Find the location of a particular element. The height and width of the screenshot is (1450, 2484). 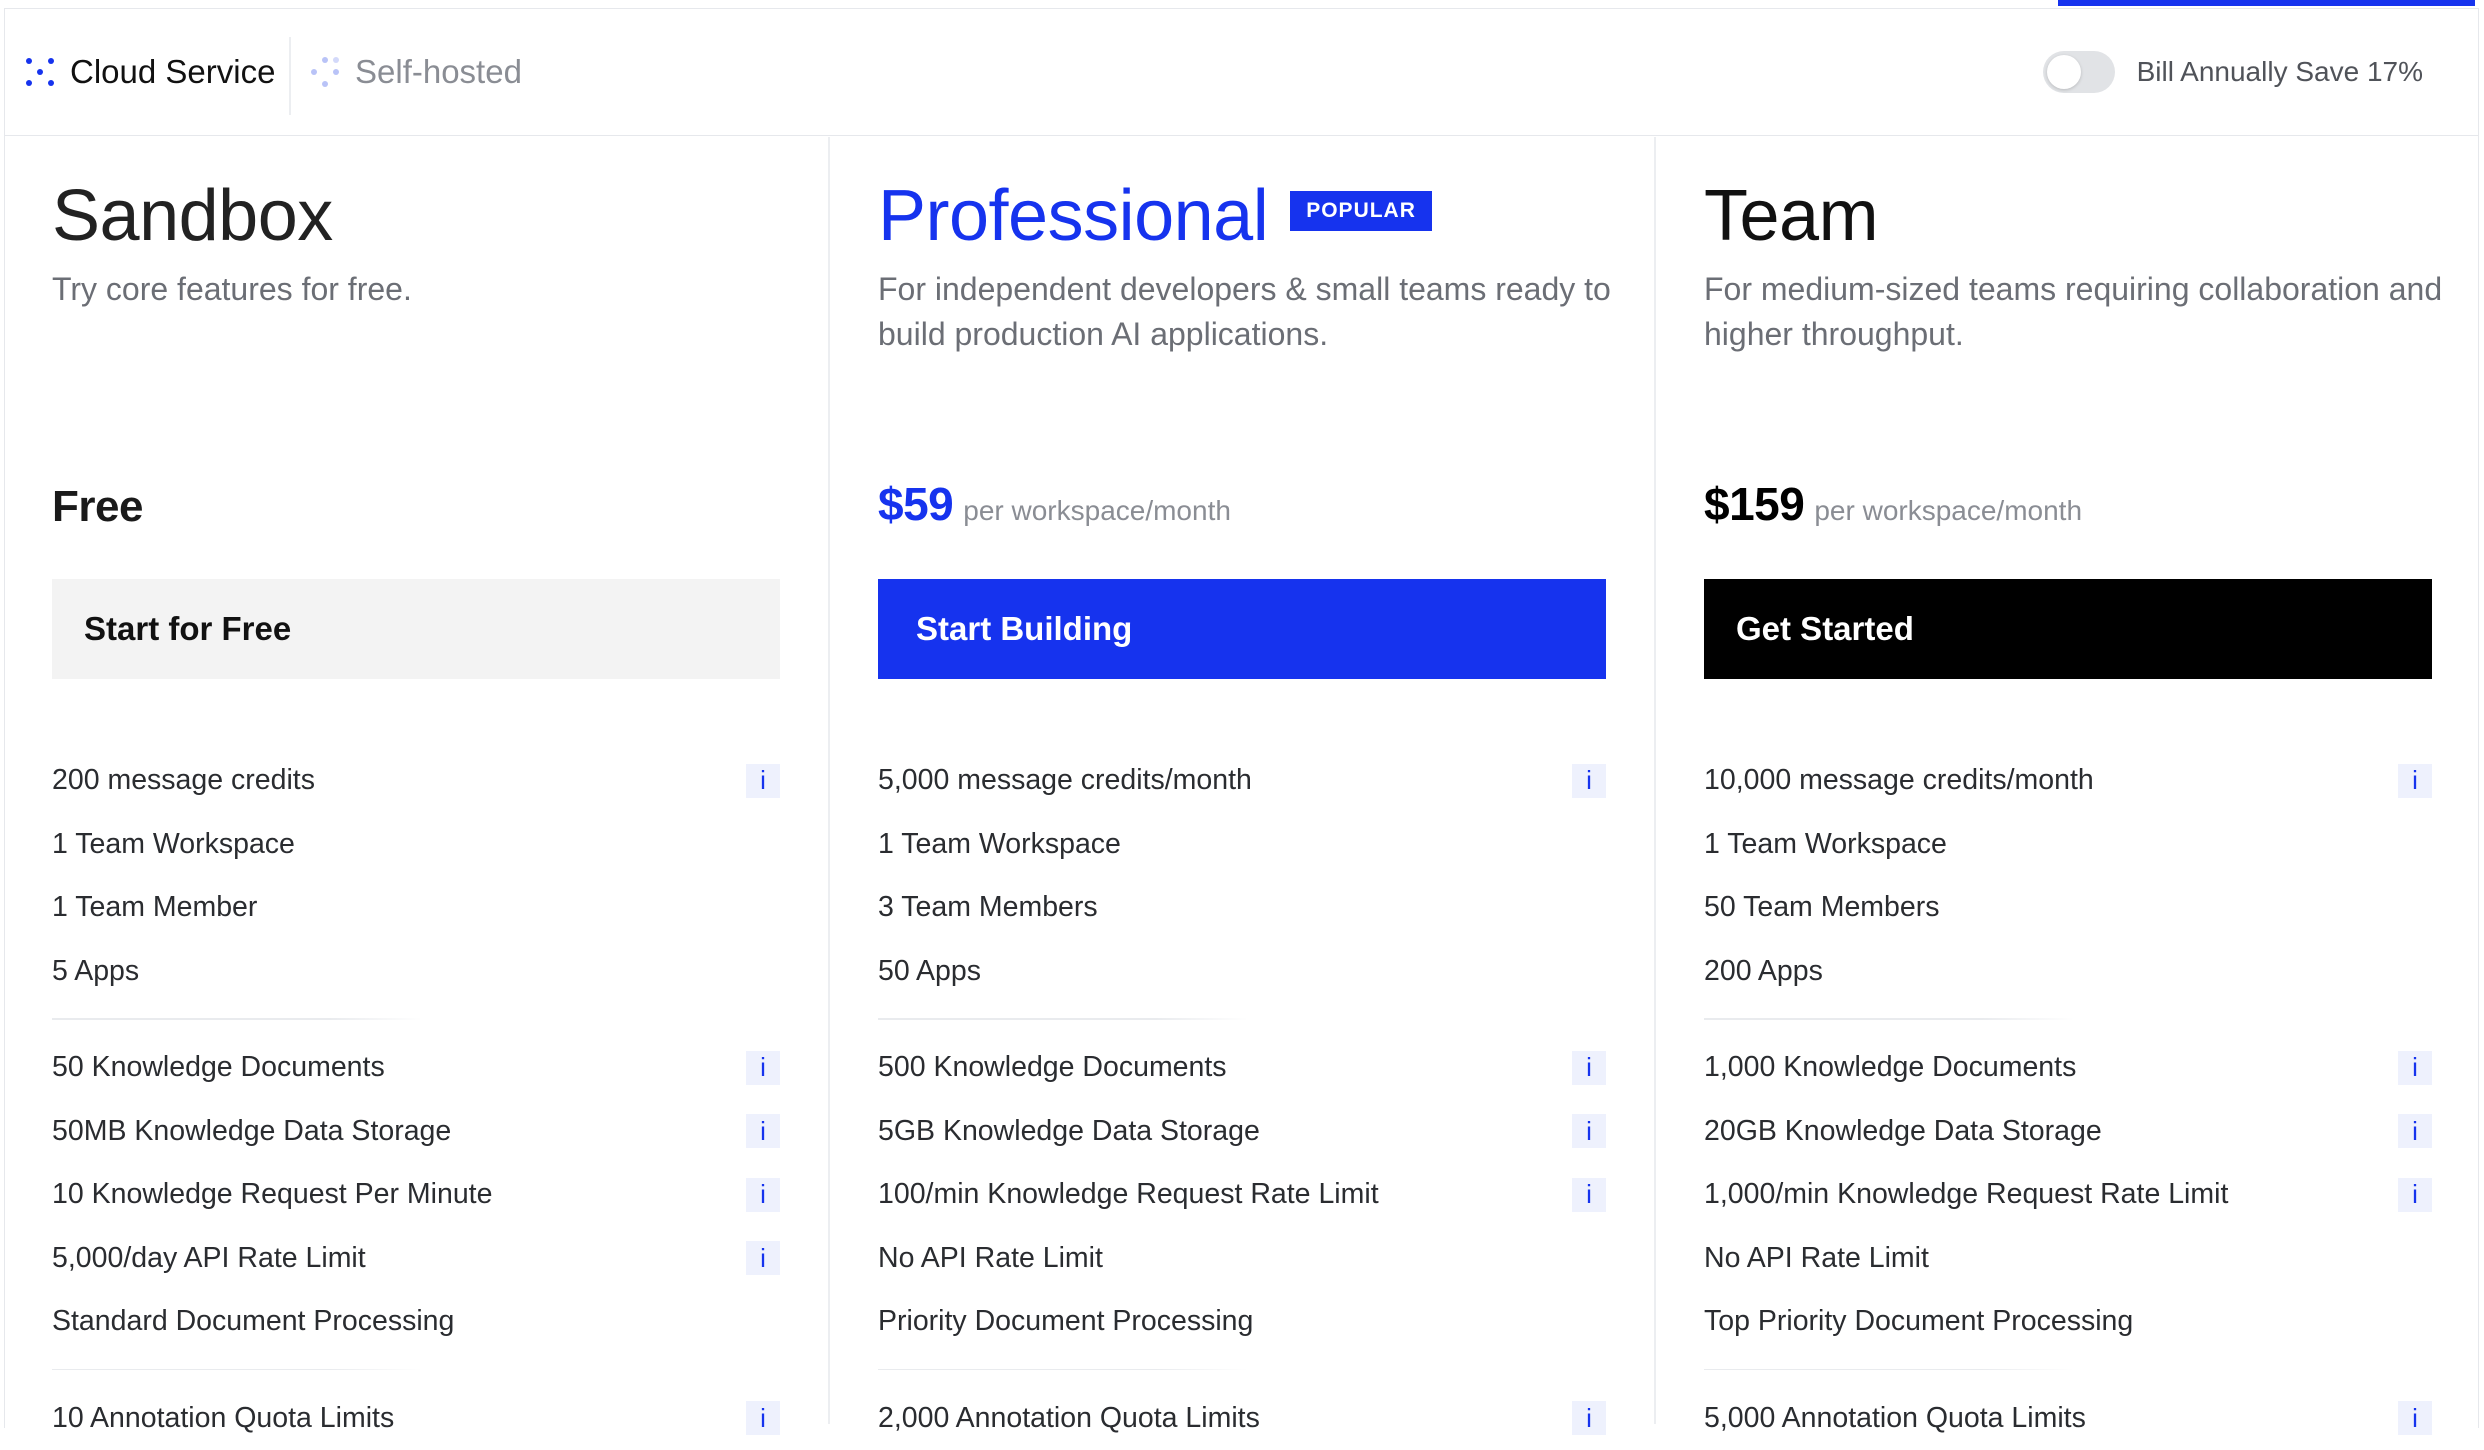

plan-name-row: ProfessionalPOPULAR is located at coordinates (1155, 216).